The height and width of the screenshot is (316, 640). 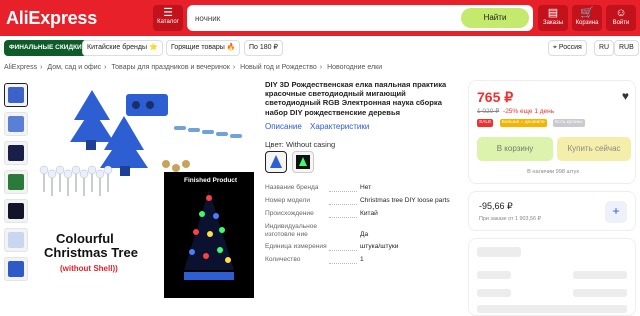 What do you see at coordinates (289, 213) in the screenshot?
I see `spec-key: Происхождение` at bounding box center [289, 213].